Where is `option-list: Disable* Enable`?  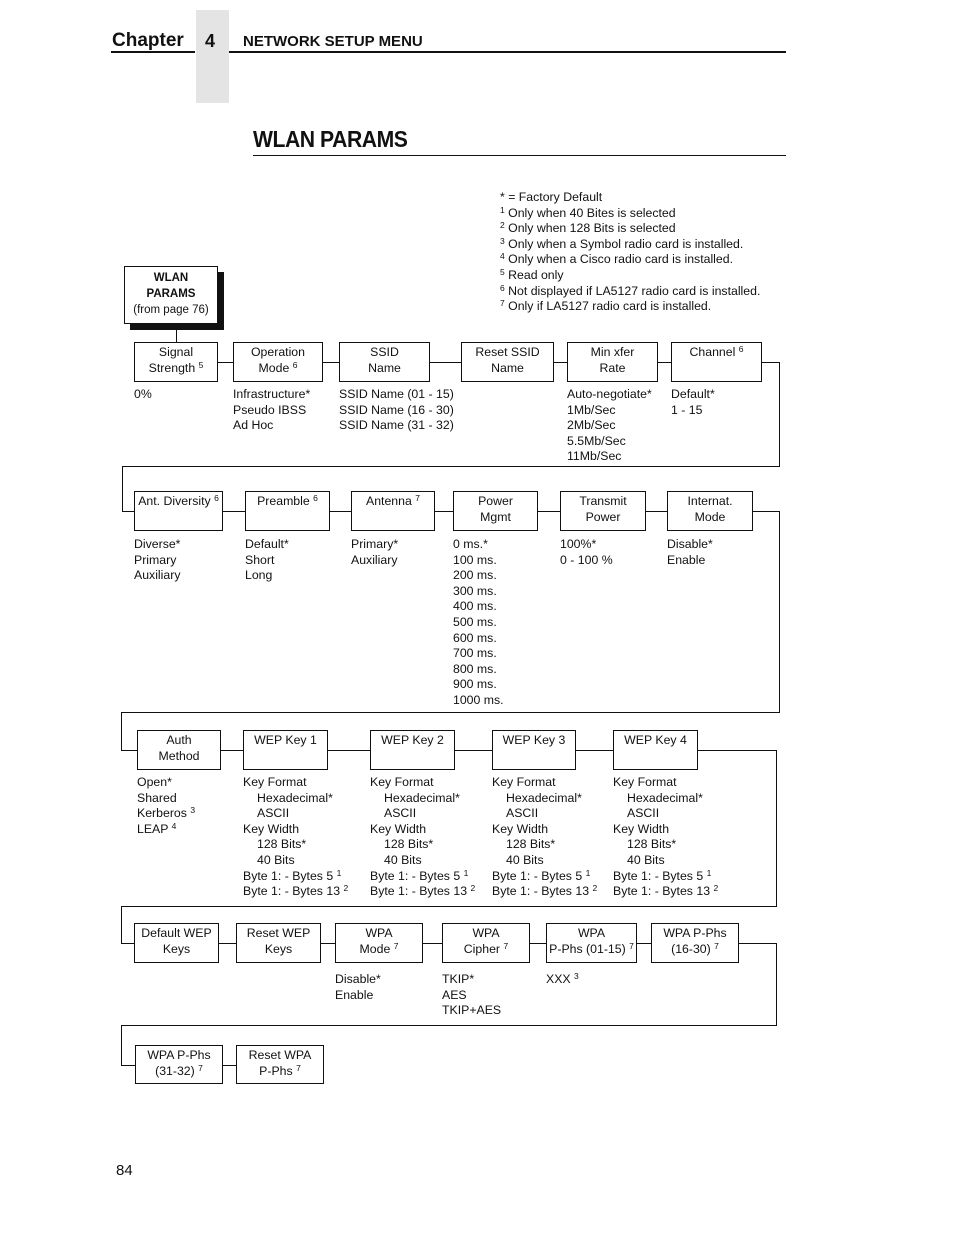
option-list: Disable* Enable is located at coordinates (690, 552).